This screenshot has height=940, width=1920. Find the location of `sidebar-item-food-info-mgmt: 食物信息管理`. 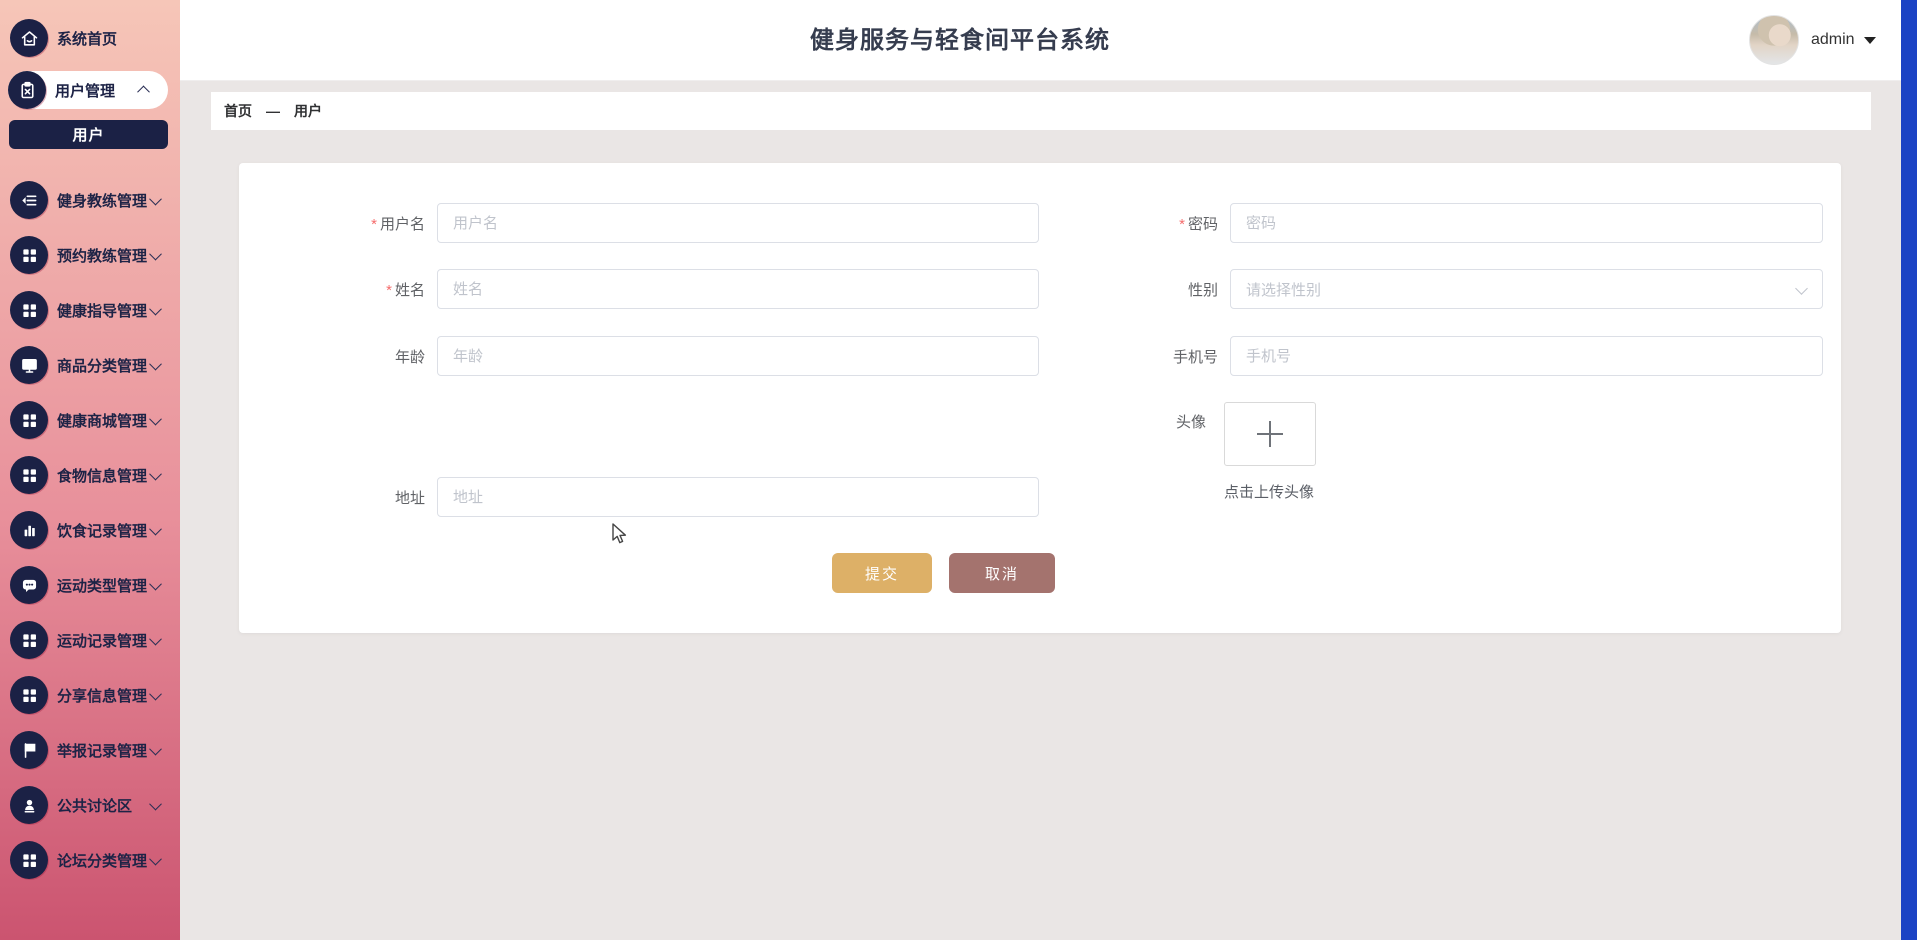

sidebar-item-food-info-mgmt: 食物信息管理 is located at coordinates (90, 475).